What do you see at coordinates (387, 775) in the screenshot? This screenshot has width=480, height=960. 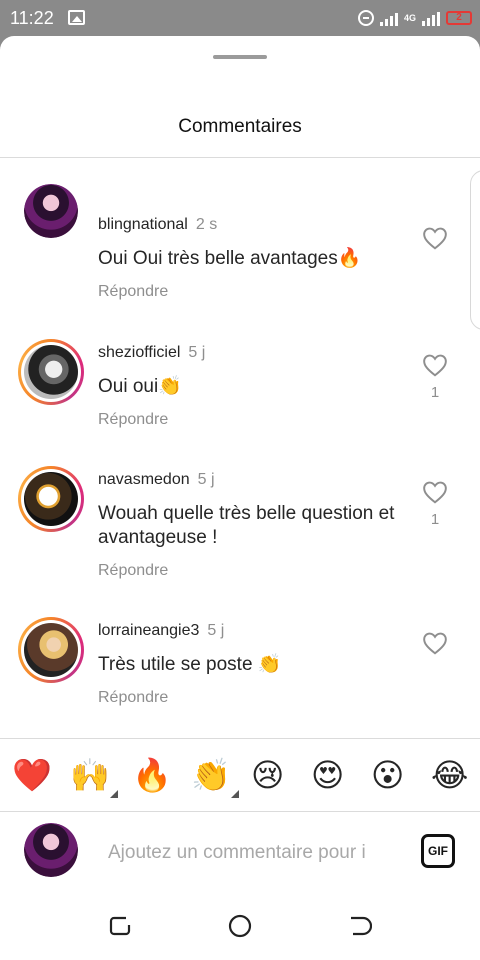 I see `emoji-surprised-button: 😮` at bounding box center [387, 775].